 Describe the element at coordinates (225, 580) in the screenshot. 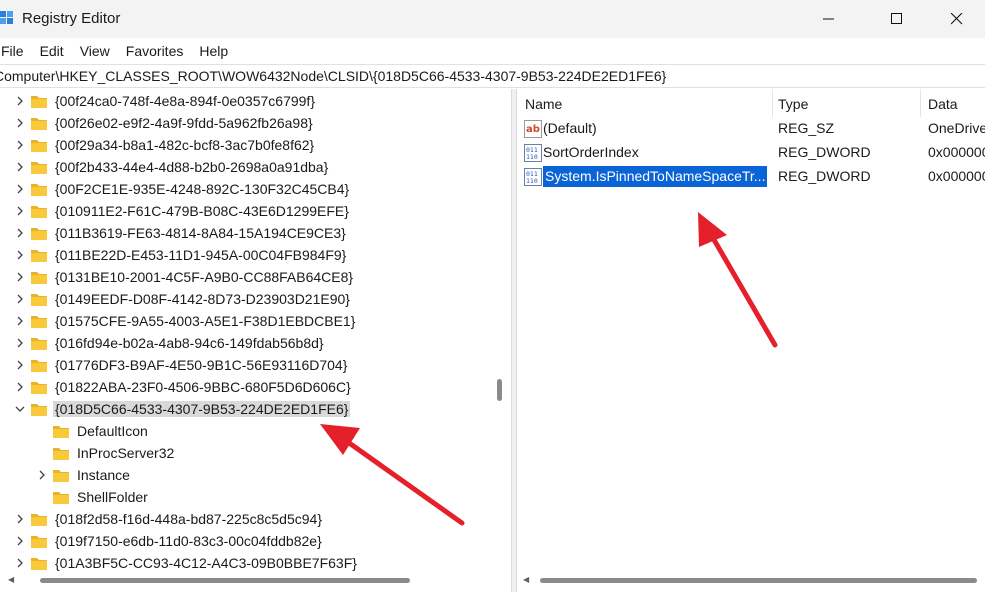

I see `tree-horizontal-scrollbar` at that location.